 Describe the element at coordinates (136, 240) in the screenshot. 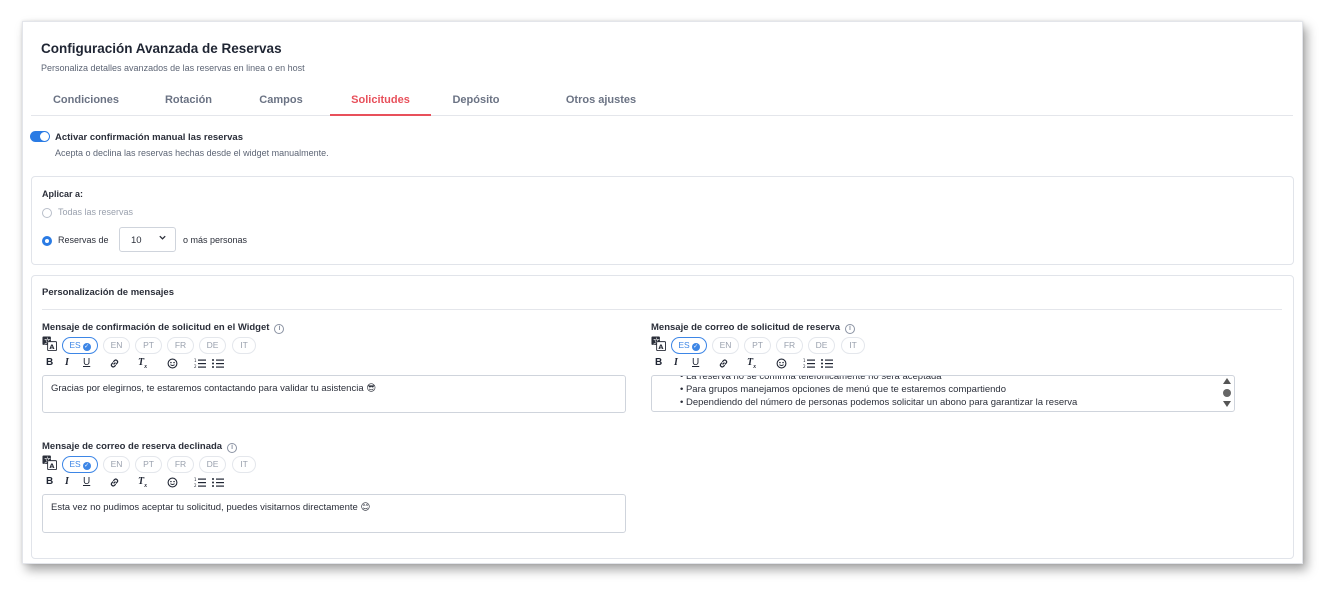

I see `min-people-value: 10` at that location.